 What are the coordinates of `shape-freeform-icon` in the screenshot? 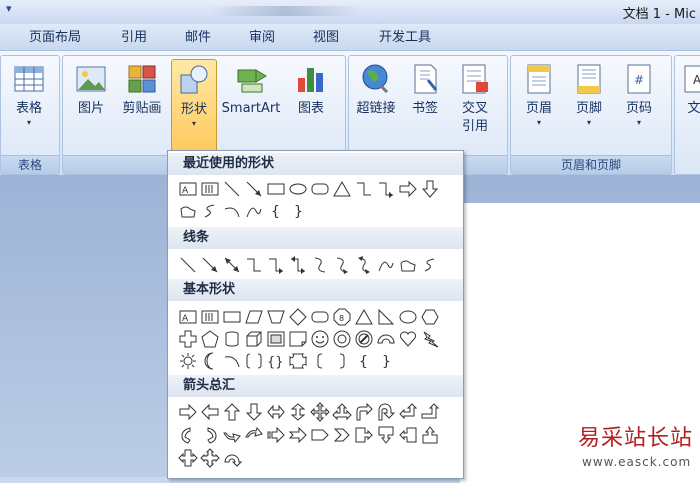 It's located at (188, 211).